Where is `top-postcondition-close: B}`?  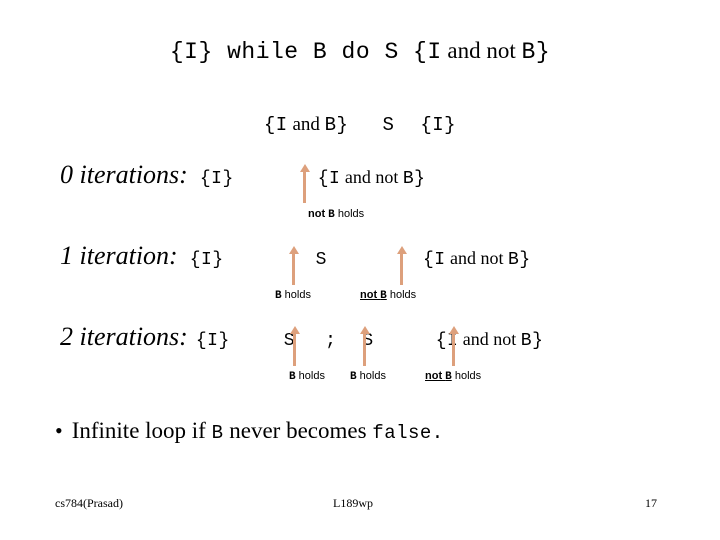
top-postcondition-close: B} is located at coordinates (536, 52).